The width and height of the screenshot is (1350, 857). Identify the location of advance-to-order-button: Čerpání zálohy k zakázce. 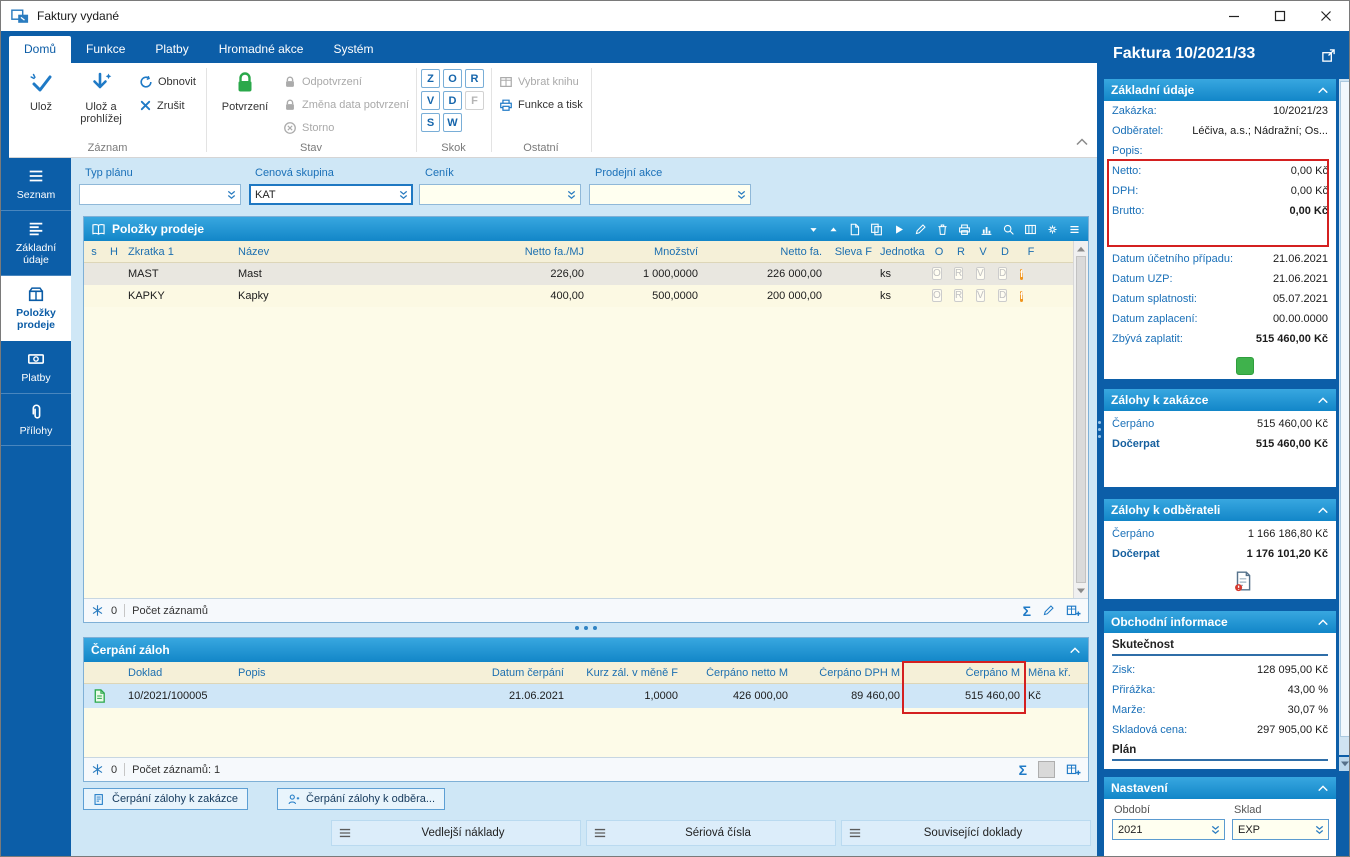
(165, 799).